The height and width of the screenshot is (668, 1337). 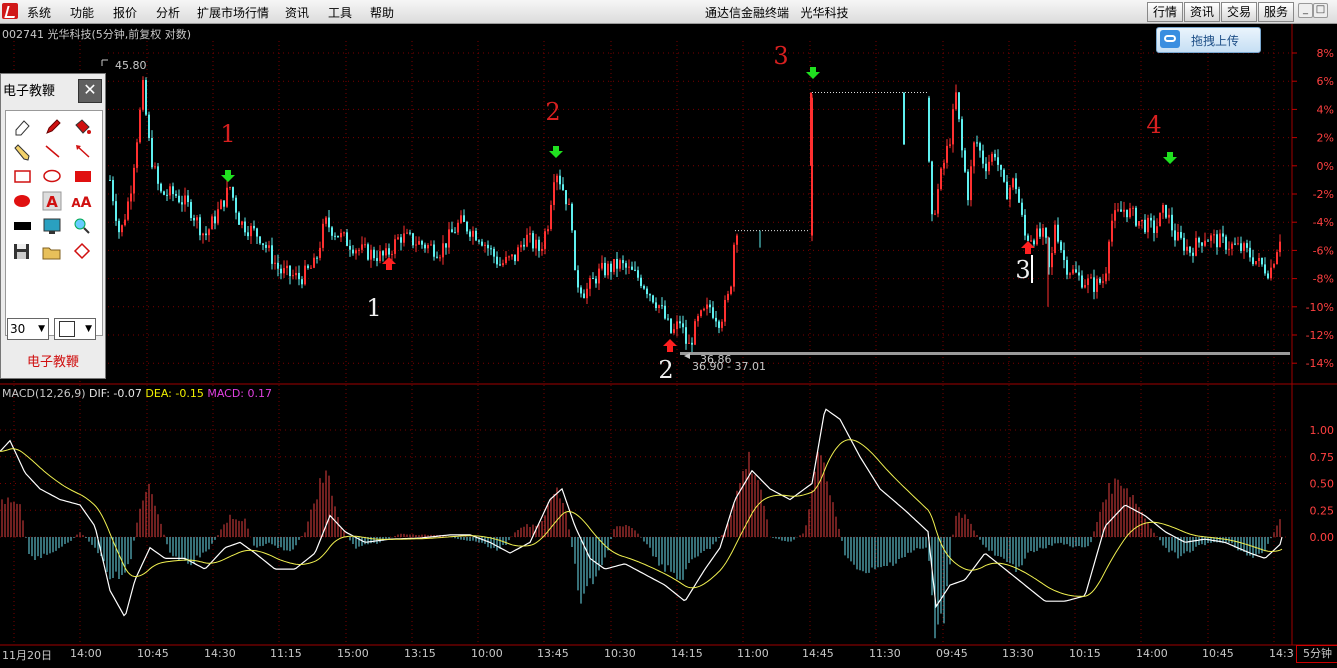 I want to click on drag-upload-button: 拖拽上传, so click(x=1208, y=40).